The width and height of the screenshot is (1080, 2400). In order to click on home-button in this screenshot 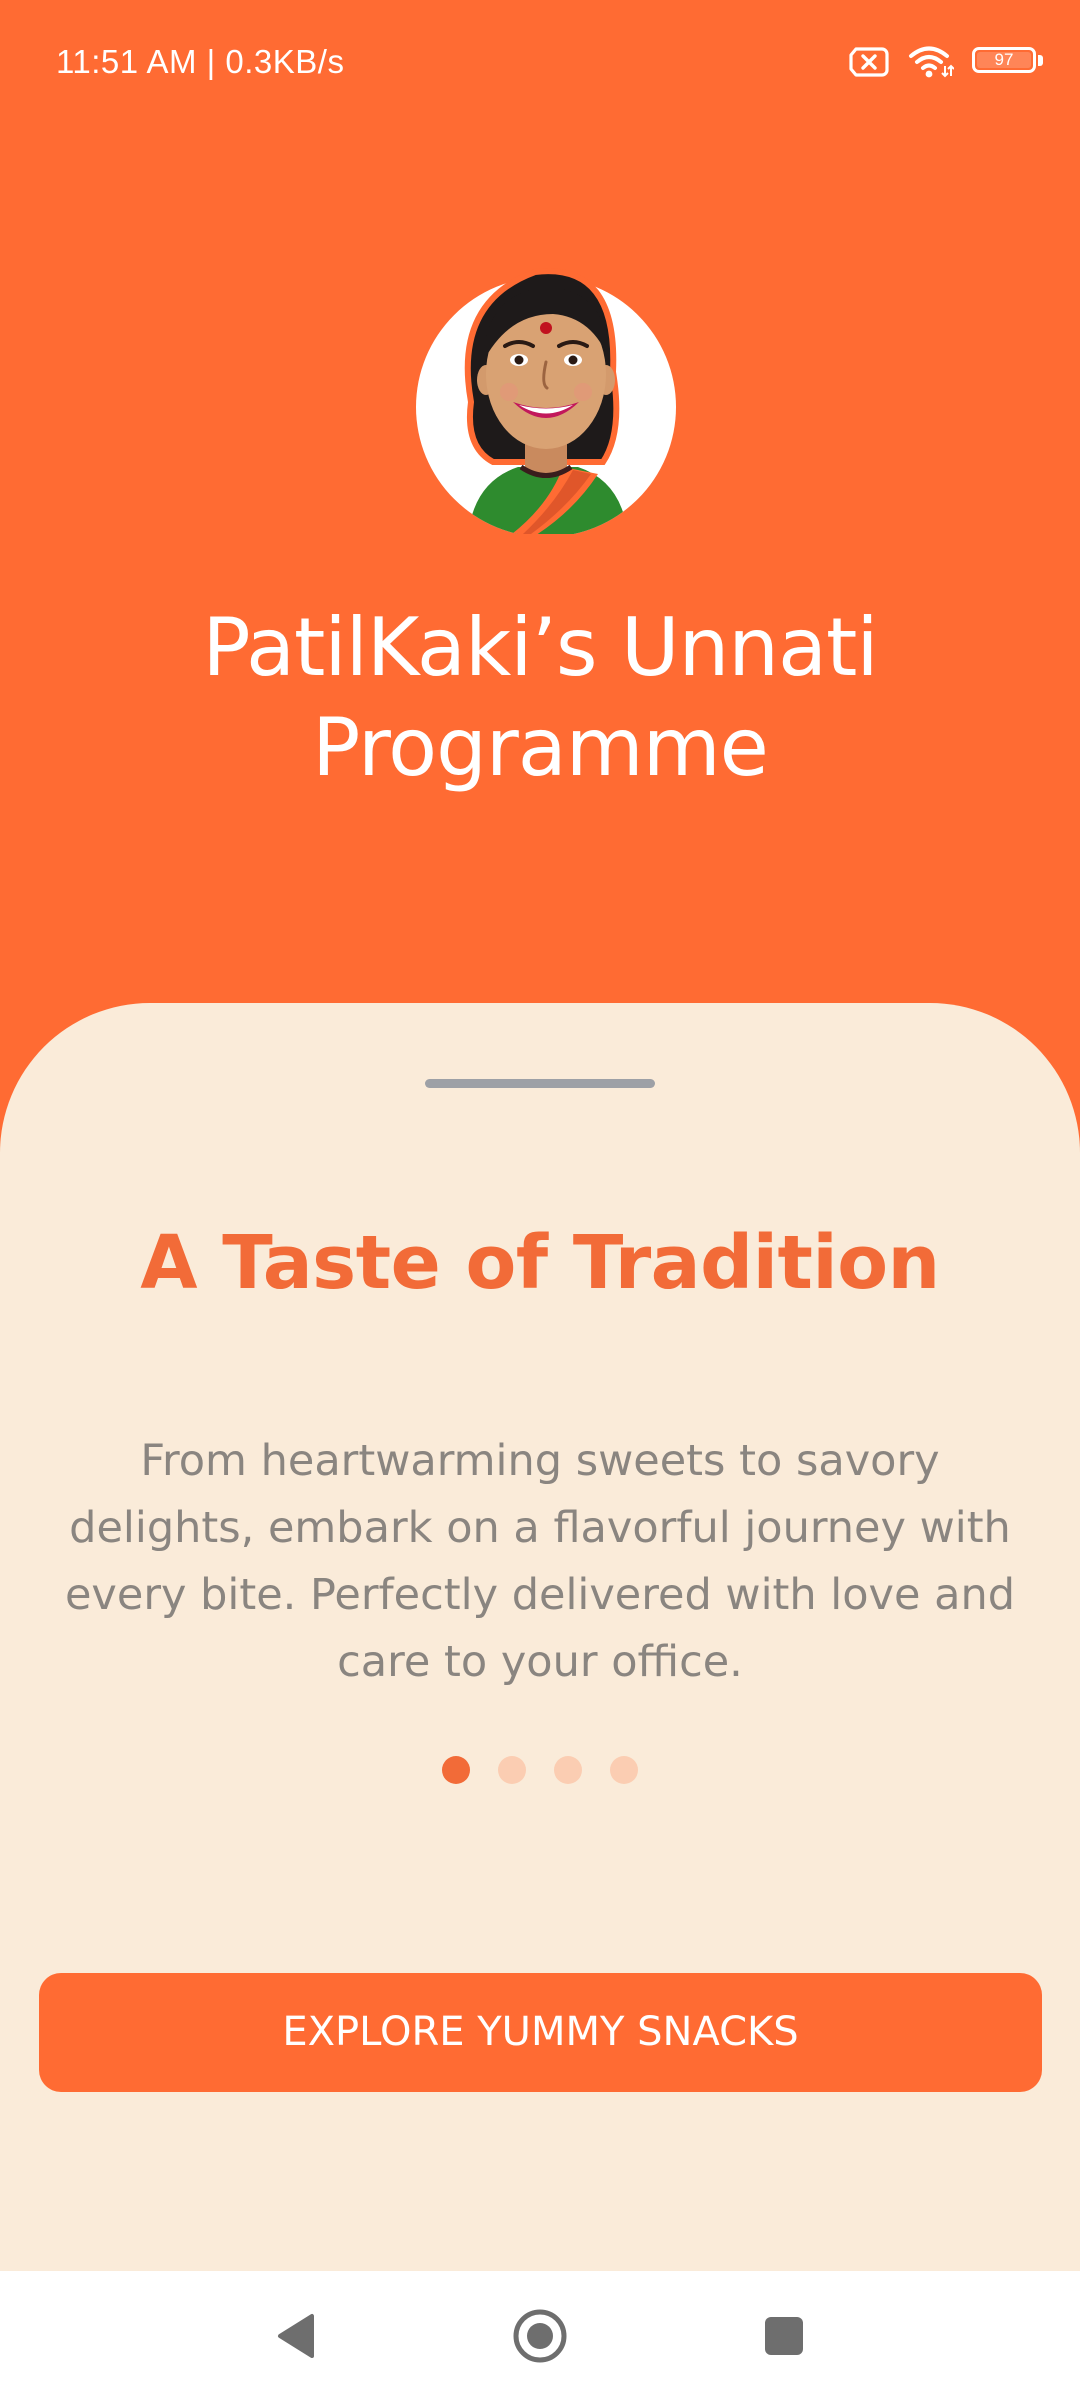, I will do `click(540, 2335)`.